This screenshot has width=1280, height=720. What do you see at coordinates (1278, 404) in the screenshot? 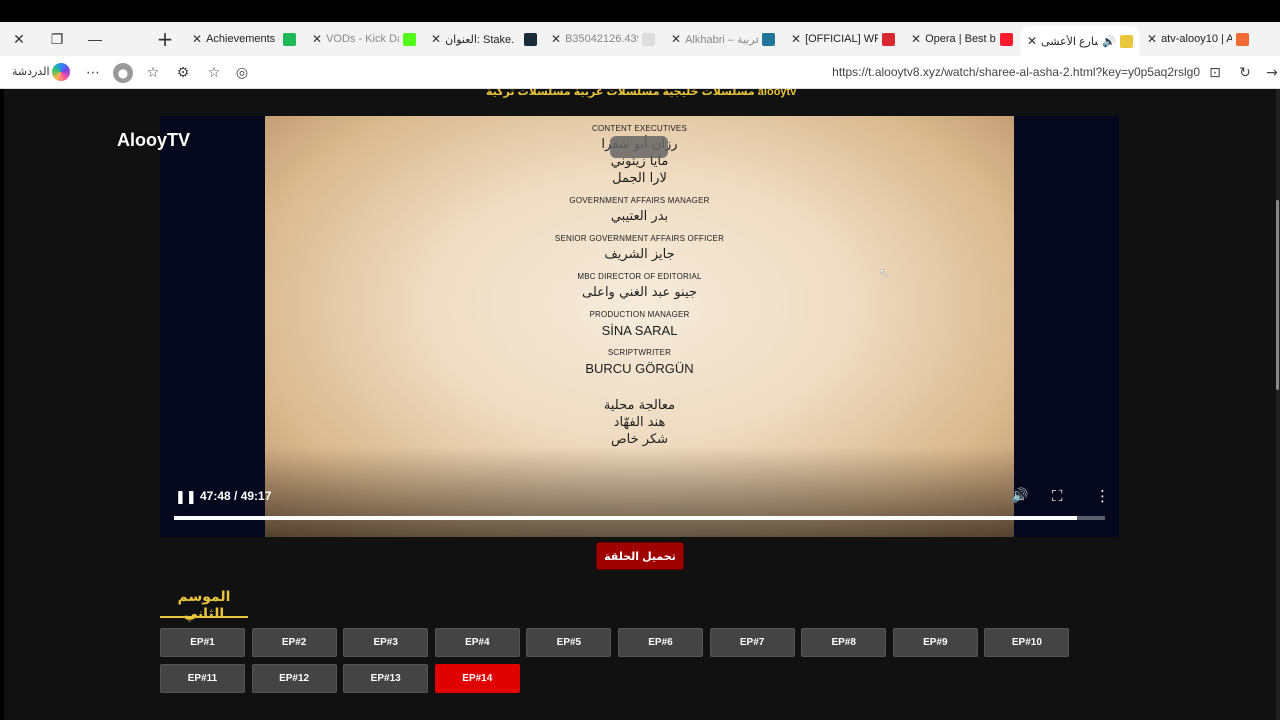
I see `scrollbar` at bounding box center [1278, 404].